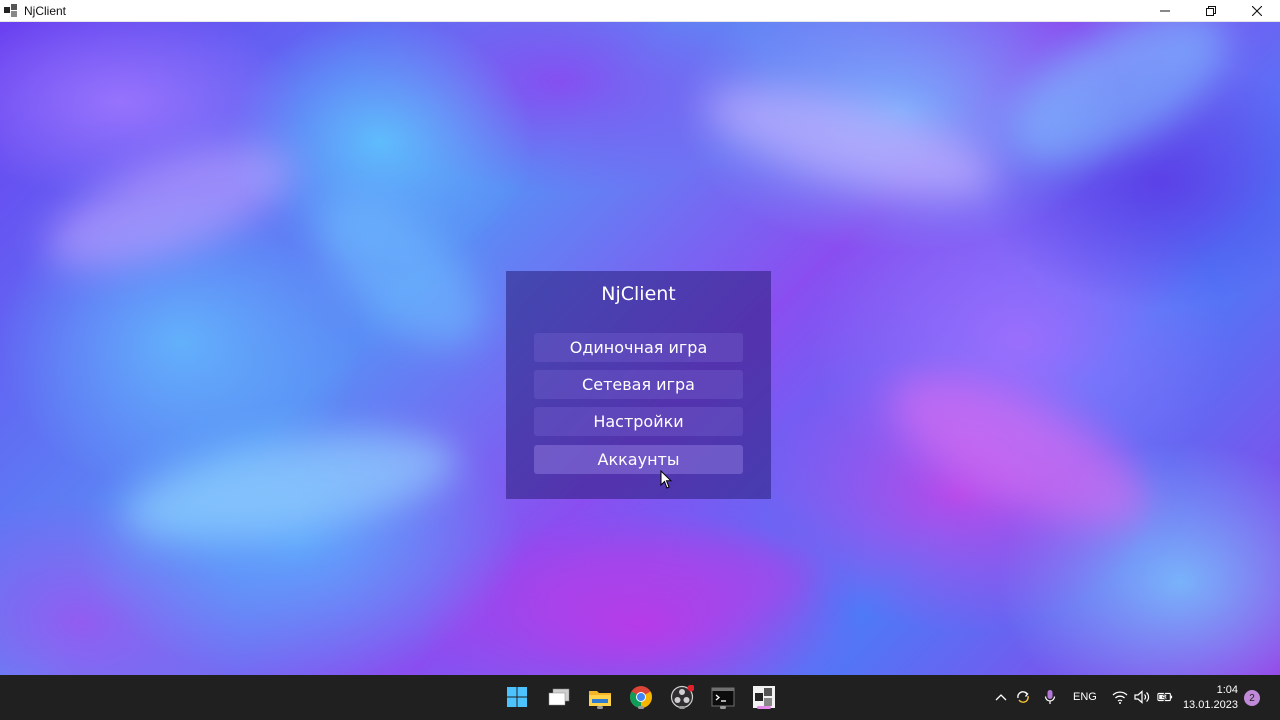 The image size is (1280, 720). I want to click on mouse-cursor-icon, so click(666, 479).